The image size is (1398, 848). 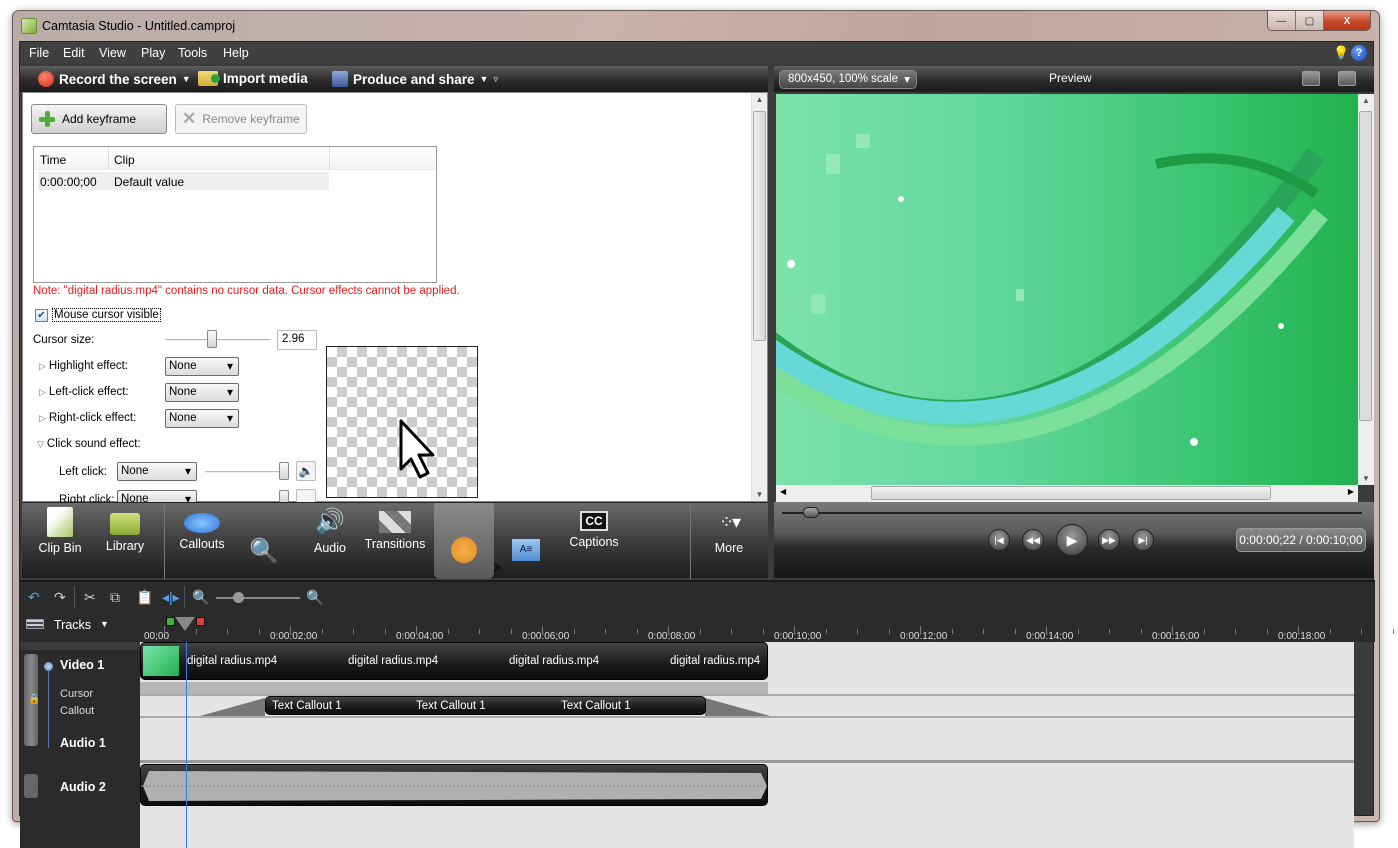 I want to click on lightbulb-icon: 💡, so click(x=1341, y=52).